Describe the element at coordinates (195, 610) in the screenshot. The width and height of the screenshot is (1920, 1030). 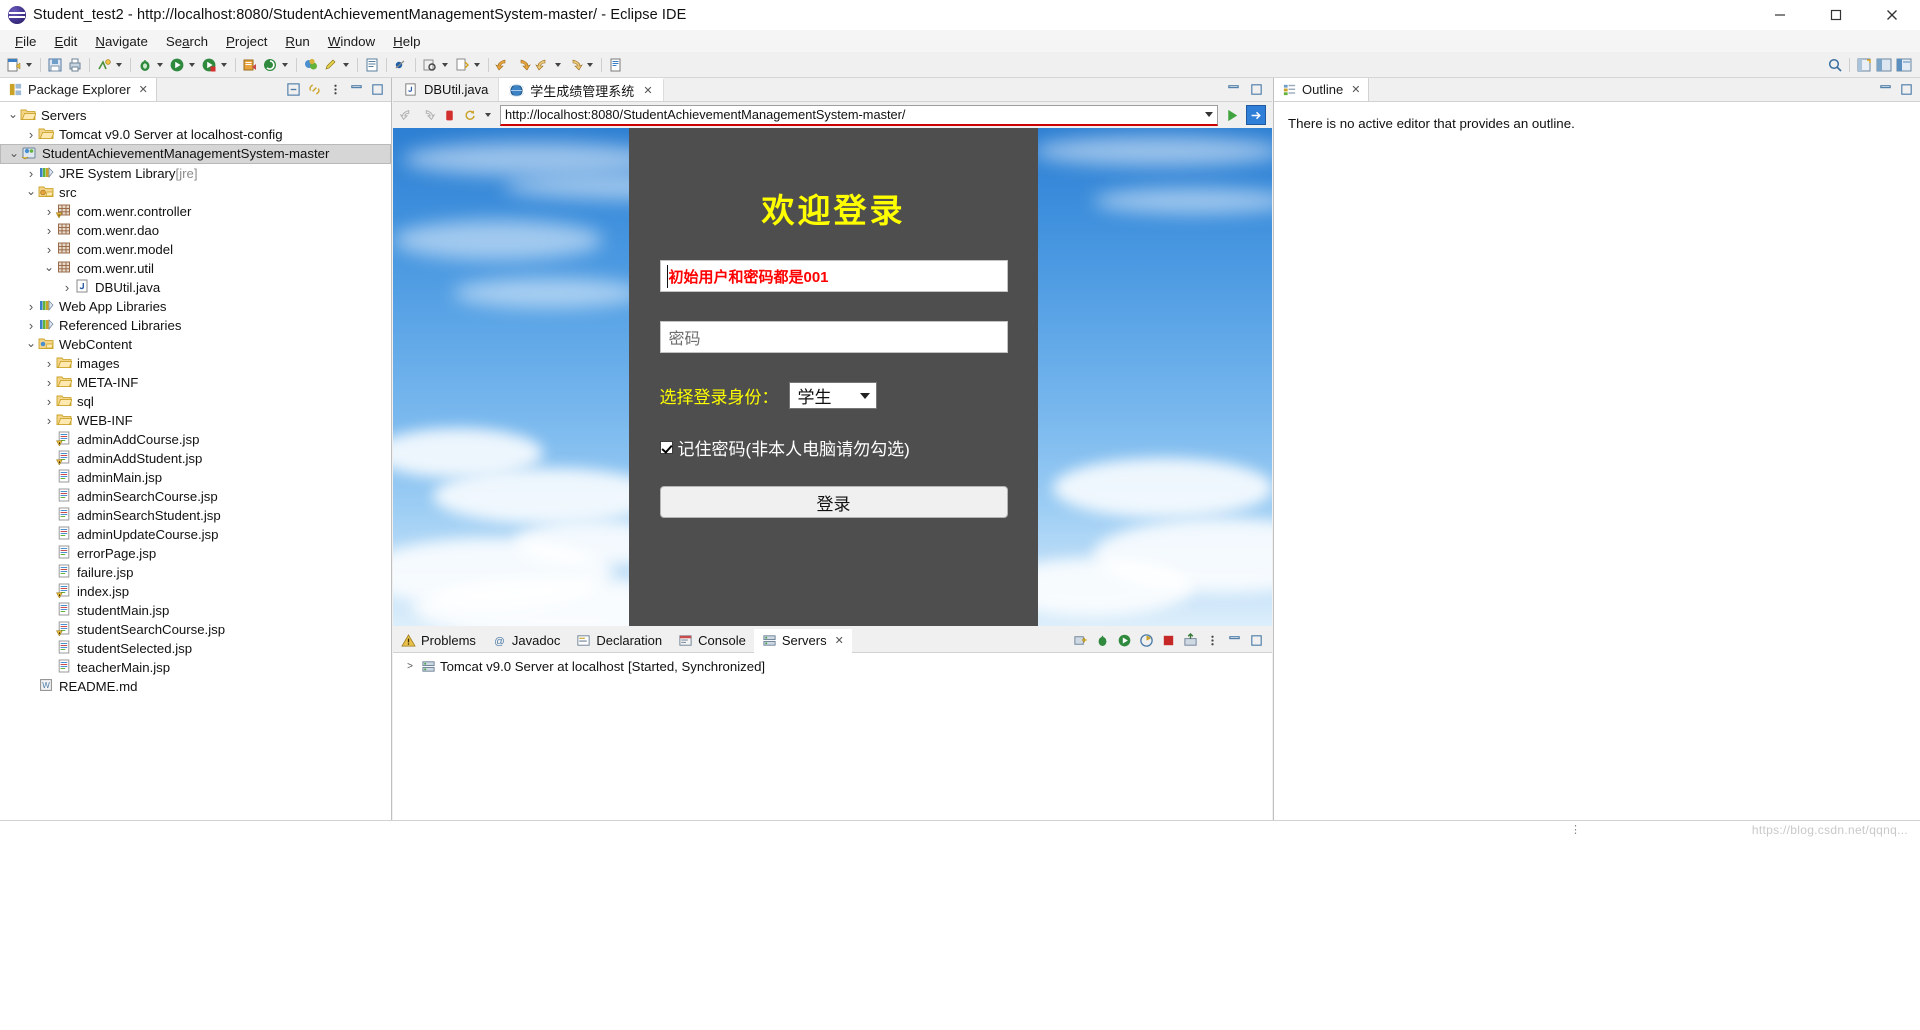
I see `tree-item-studentmain.jsp: studentMain.jsp` at that location.